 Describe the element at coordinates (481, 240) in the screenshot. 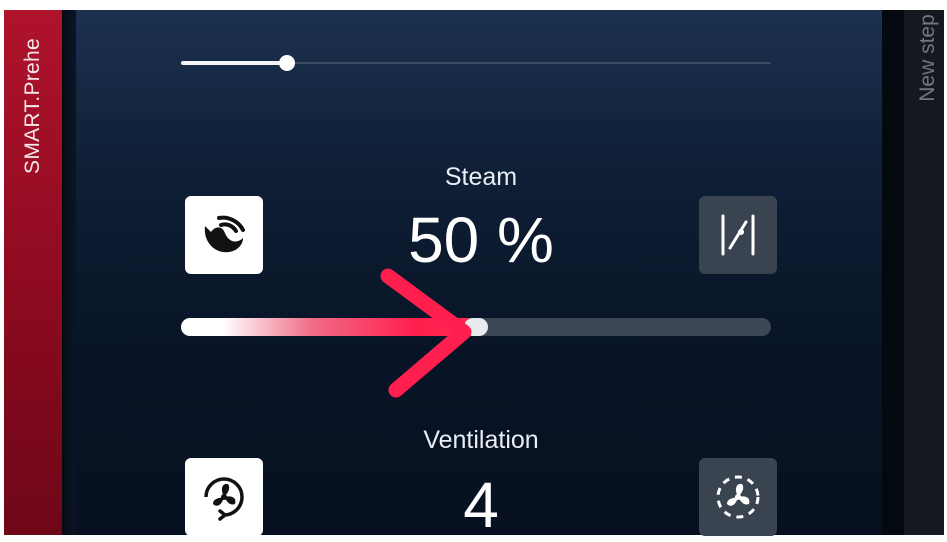

I see `steam-value: 50 %` at that location.